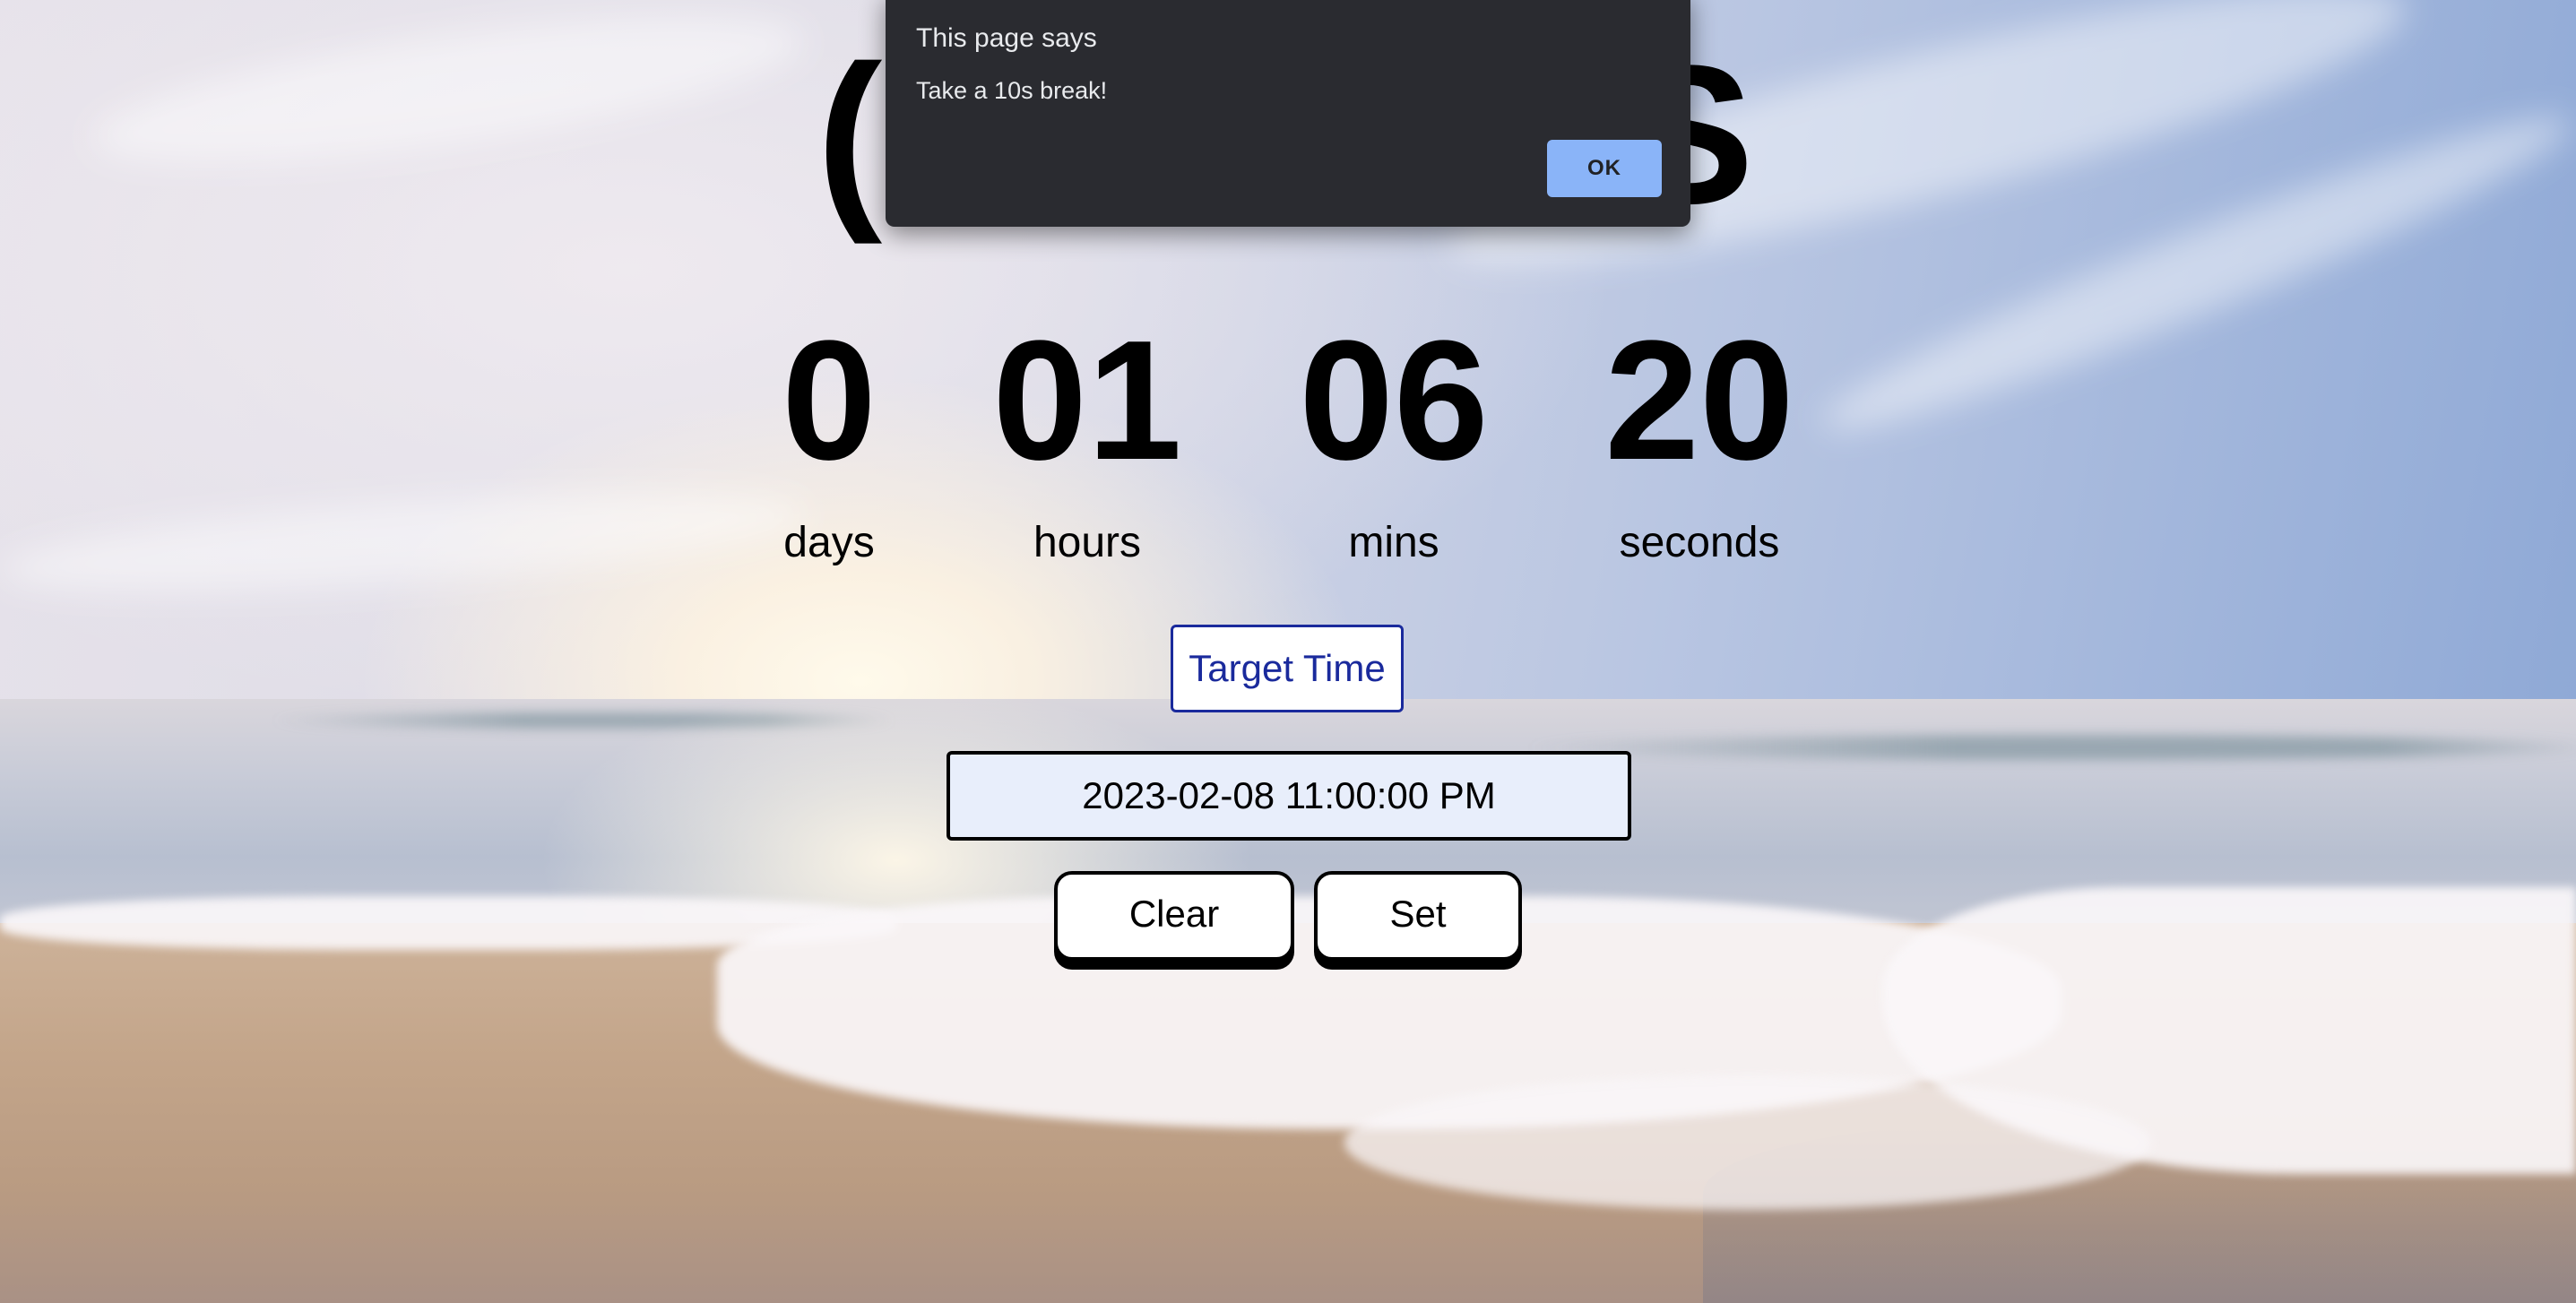 Image resolution: width=2576 pixels, height=1303 pixels. I want to click on hours-unit: 01 hours, so click(1087, 441).